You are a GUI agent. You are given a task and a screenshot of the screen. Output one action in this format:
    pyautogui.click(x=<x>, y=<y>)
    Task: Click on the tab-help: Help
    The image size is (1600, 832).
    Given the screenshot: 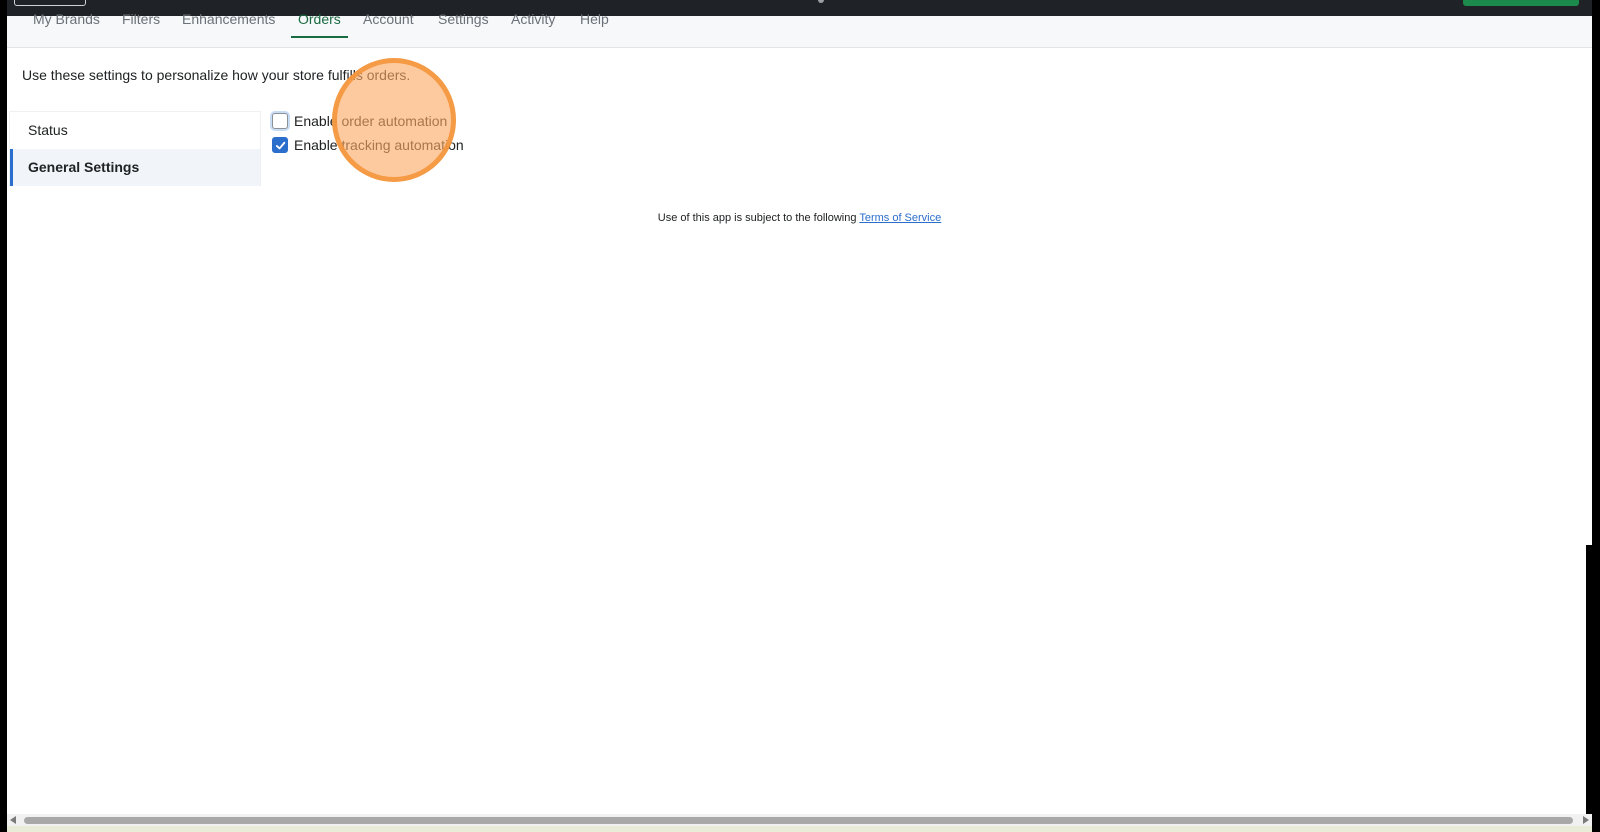 What is the action you would take?
    pyautogui.click(x=594, y=23)
    